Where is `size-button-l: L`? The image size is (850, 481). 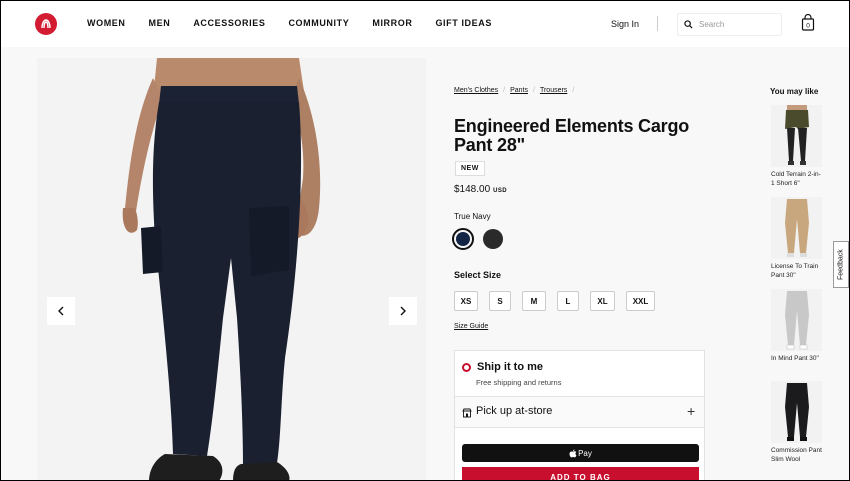
size-button-l: L is located at coordinates (568, 301).